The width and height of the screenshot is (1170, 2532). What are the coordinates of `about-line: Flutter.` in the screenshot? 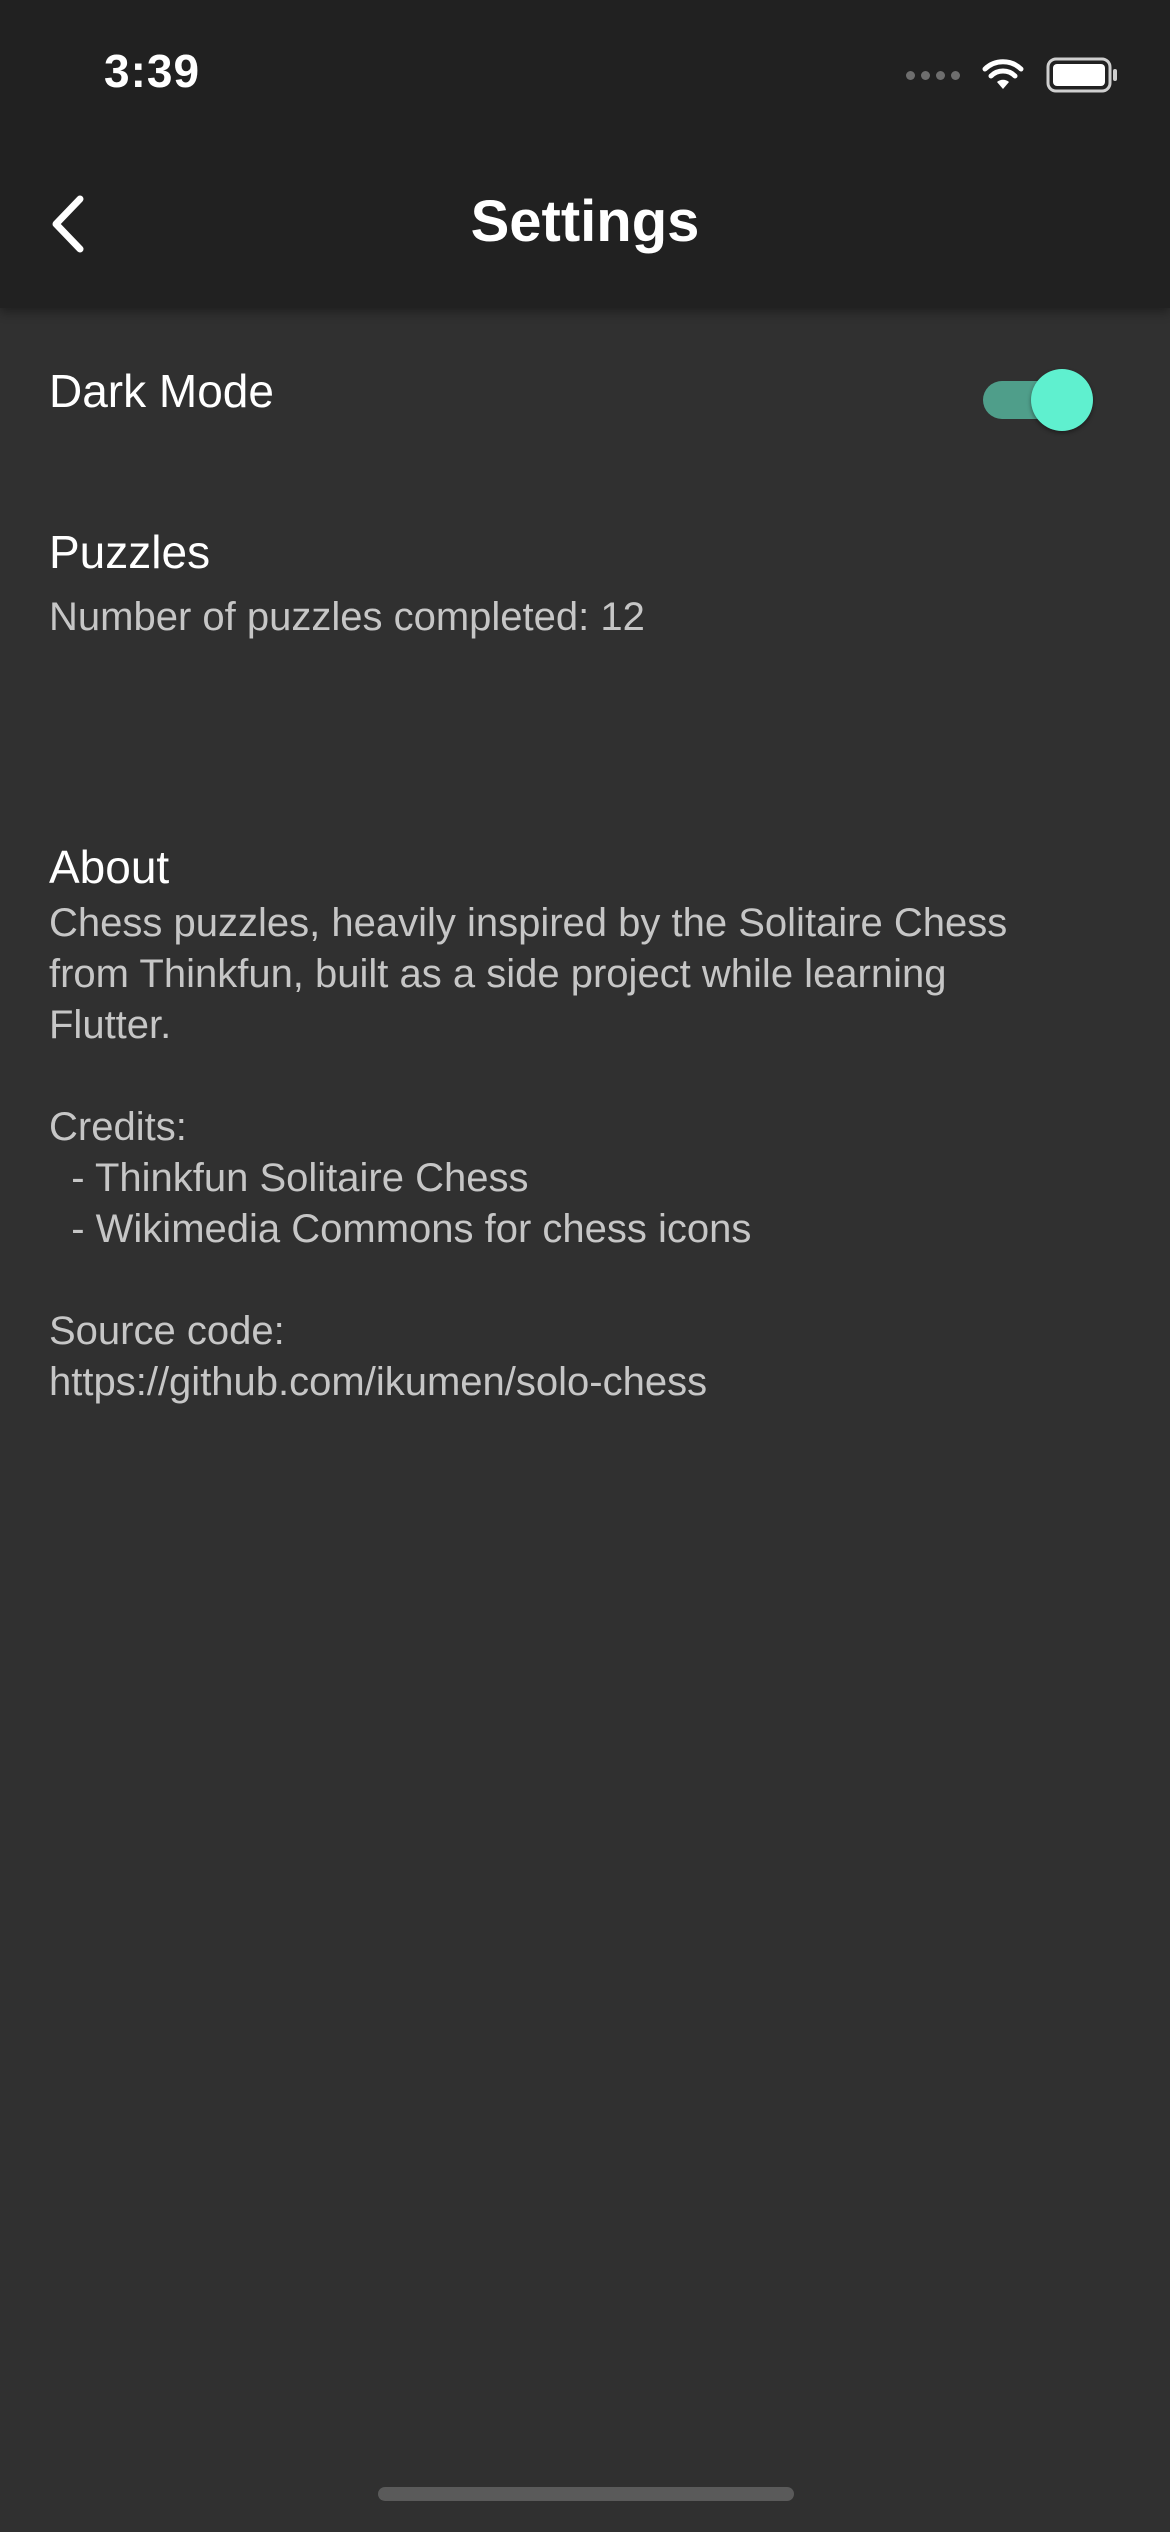 It's located at (110, 1025).